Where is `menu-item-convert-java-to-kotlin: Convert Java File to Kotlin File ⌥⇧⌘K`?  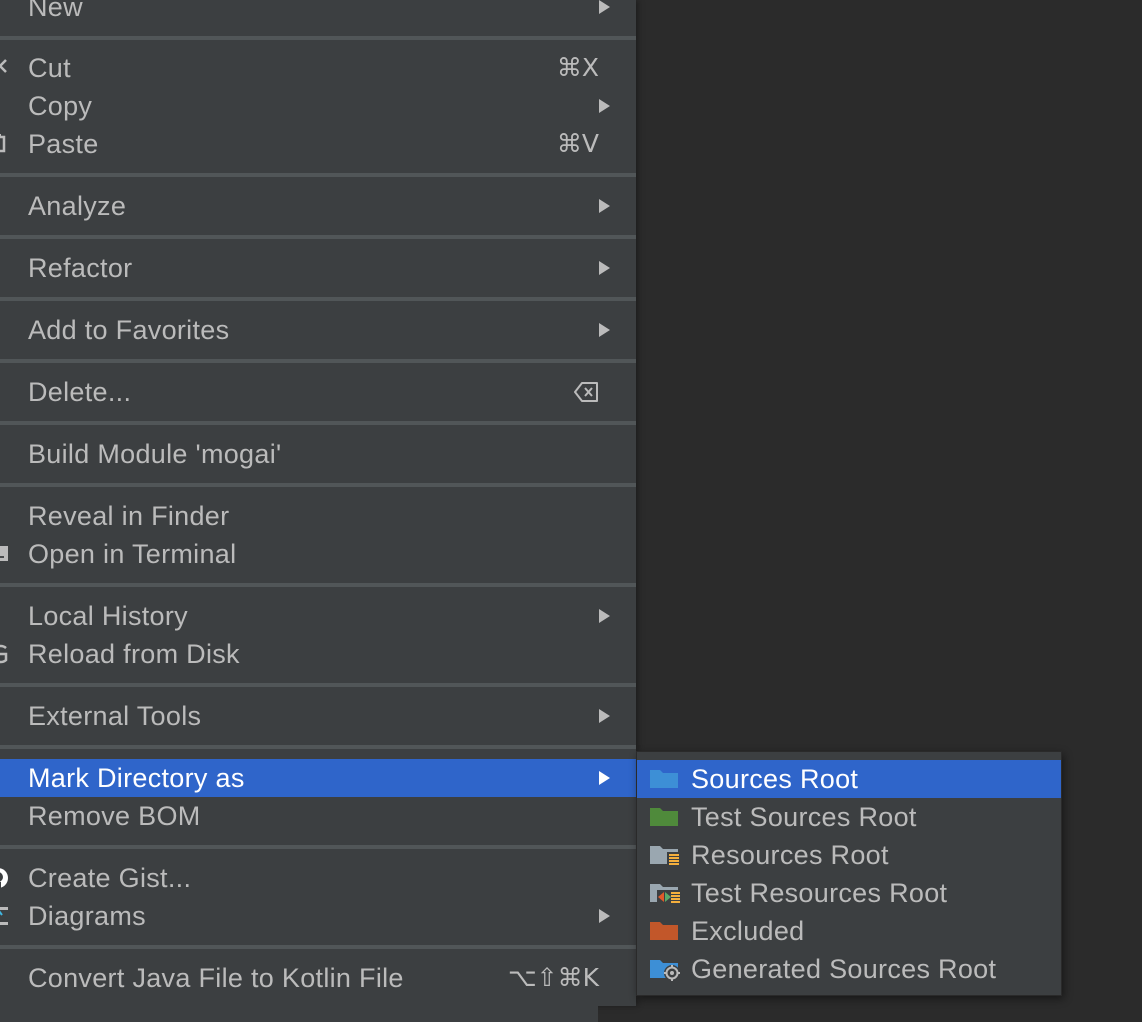 menu-item-convert-java-to-kotlin: Convert Java File to Kotlin File ⌥⇧⌘K is located at coordinates (318, 978).